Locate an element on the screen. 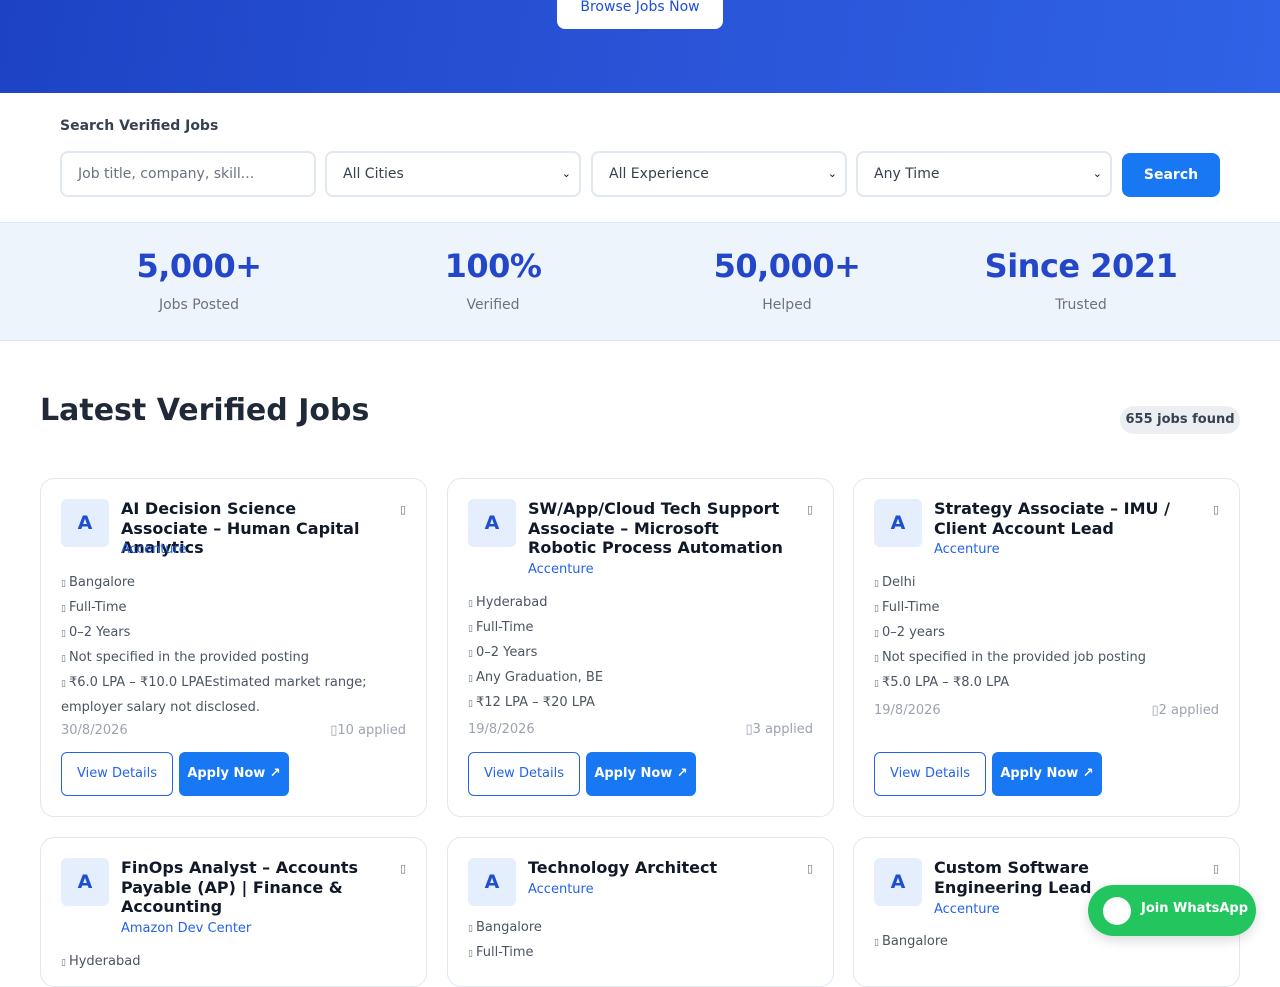 The height and width of the screenshot is (987, 1280). stat-helped: 50,000+ Helped is located at coordinates (787, 280).